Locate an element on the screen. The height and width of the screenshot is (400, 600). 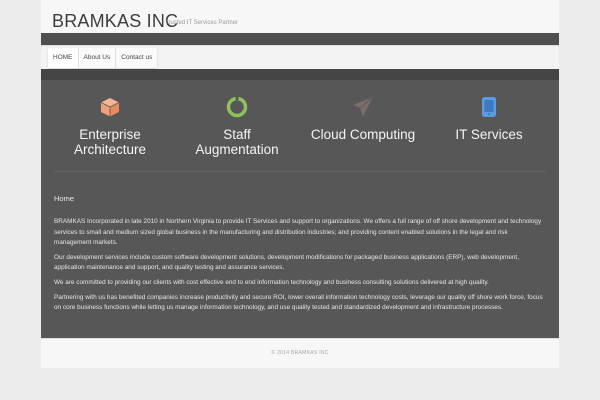
service-title: Enterprise Architecture is located at coordinates (110, 142).